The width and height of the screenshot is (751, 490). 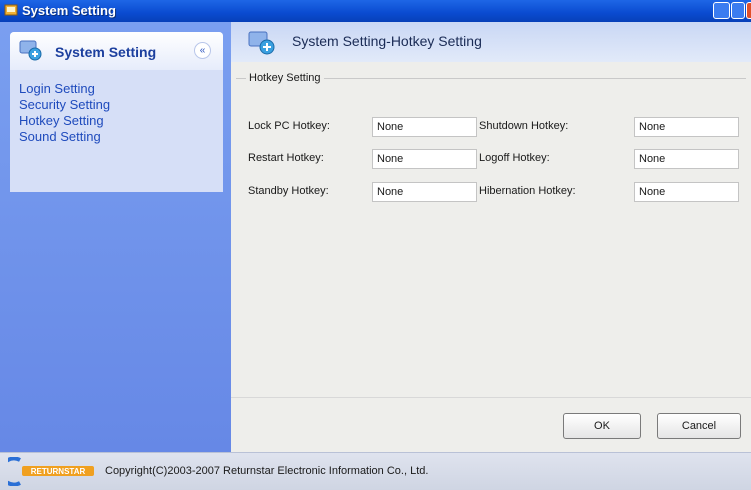 I want to click on logoff-hotkey-field: None, so click(x=686, y=159).